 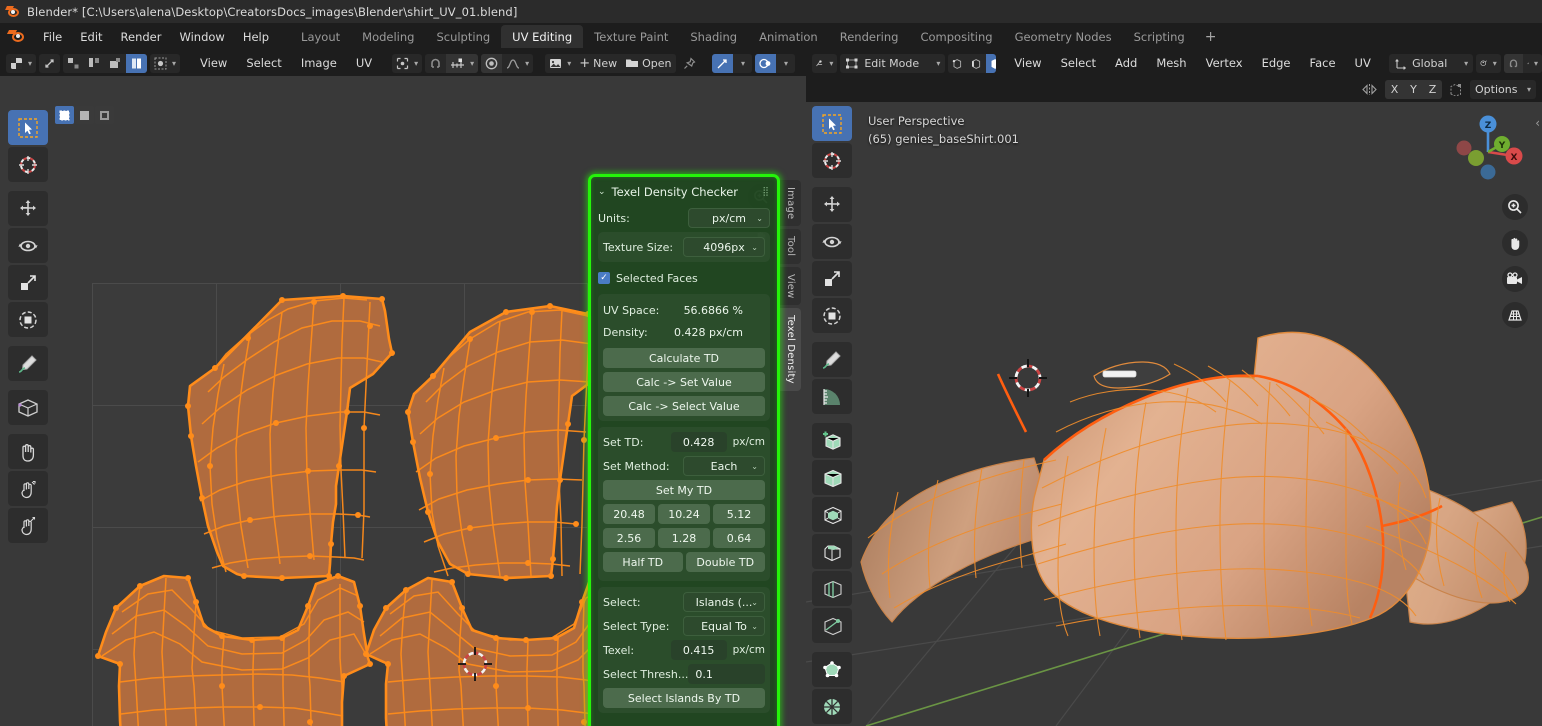 What do you see at coordinates (116, 63) in the screenshot?
I see `uv-select-face-button` at bounding box center [116, 63].